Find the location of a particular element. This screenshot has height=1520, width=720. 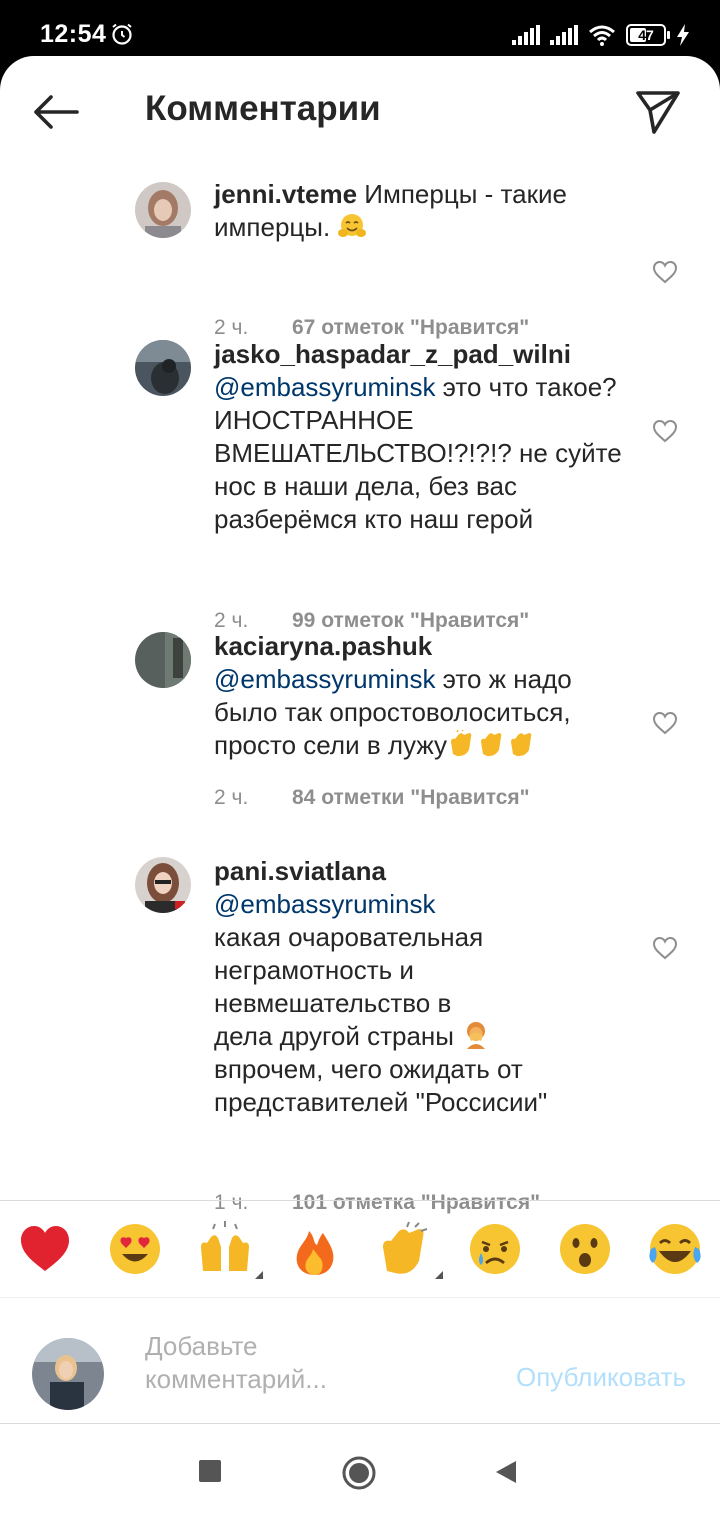

battery-icon: 47 is located at coordinates (648, 35).